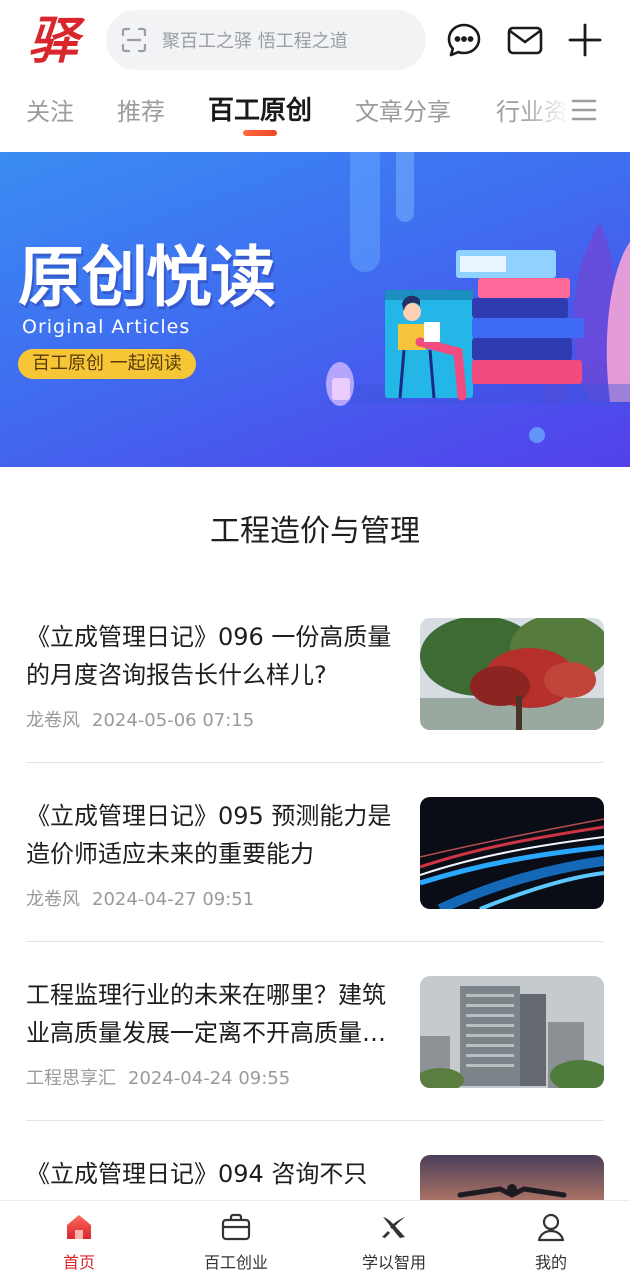  I want to click on article-time: 2024-04-27 09:51, so click(173, 899).